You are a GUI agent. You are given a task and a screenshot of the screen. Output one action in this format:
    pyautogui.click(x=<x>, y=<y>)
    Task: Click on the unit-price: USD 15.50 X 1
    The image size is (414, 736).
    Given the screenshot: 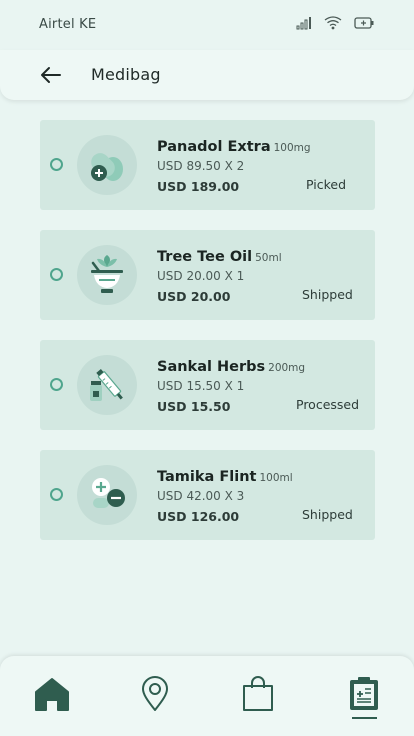 What is the action you would take?
    pyautogui.click(x=201, y=386)
    